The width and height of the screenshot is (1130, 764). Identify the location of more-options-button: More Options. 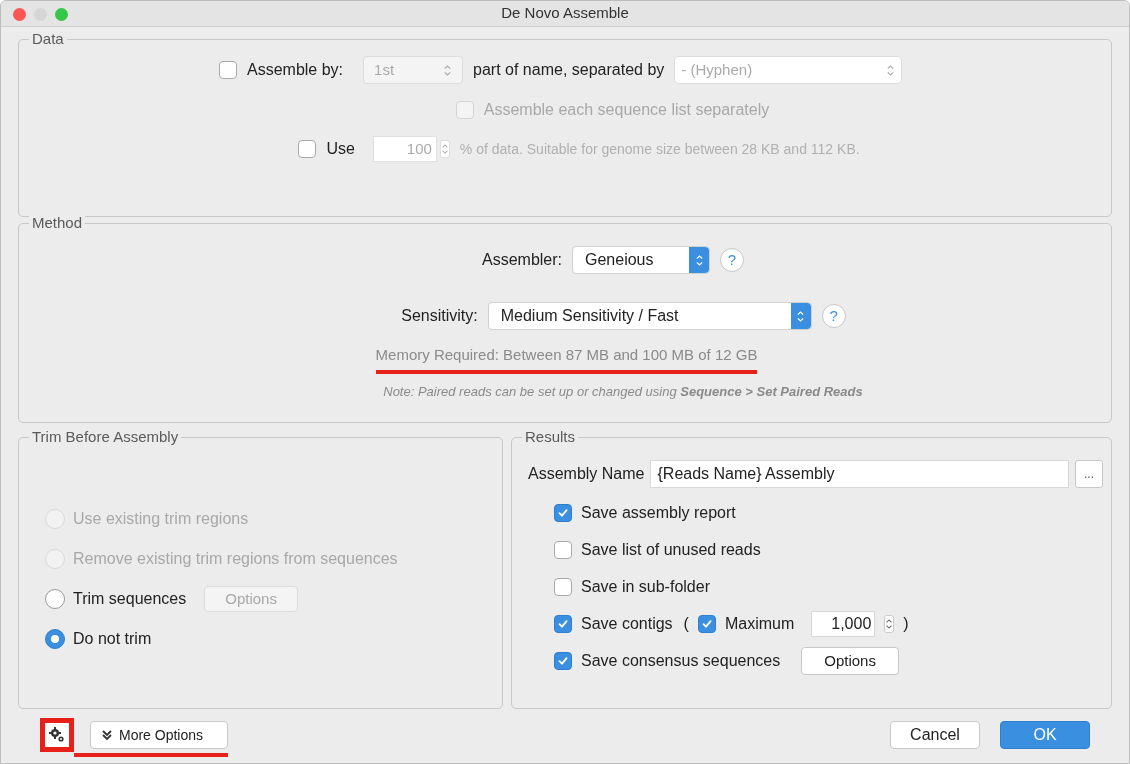
(159, 735).